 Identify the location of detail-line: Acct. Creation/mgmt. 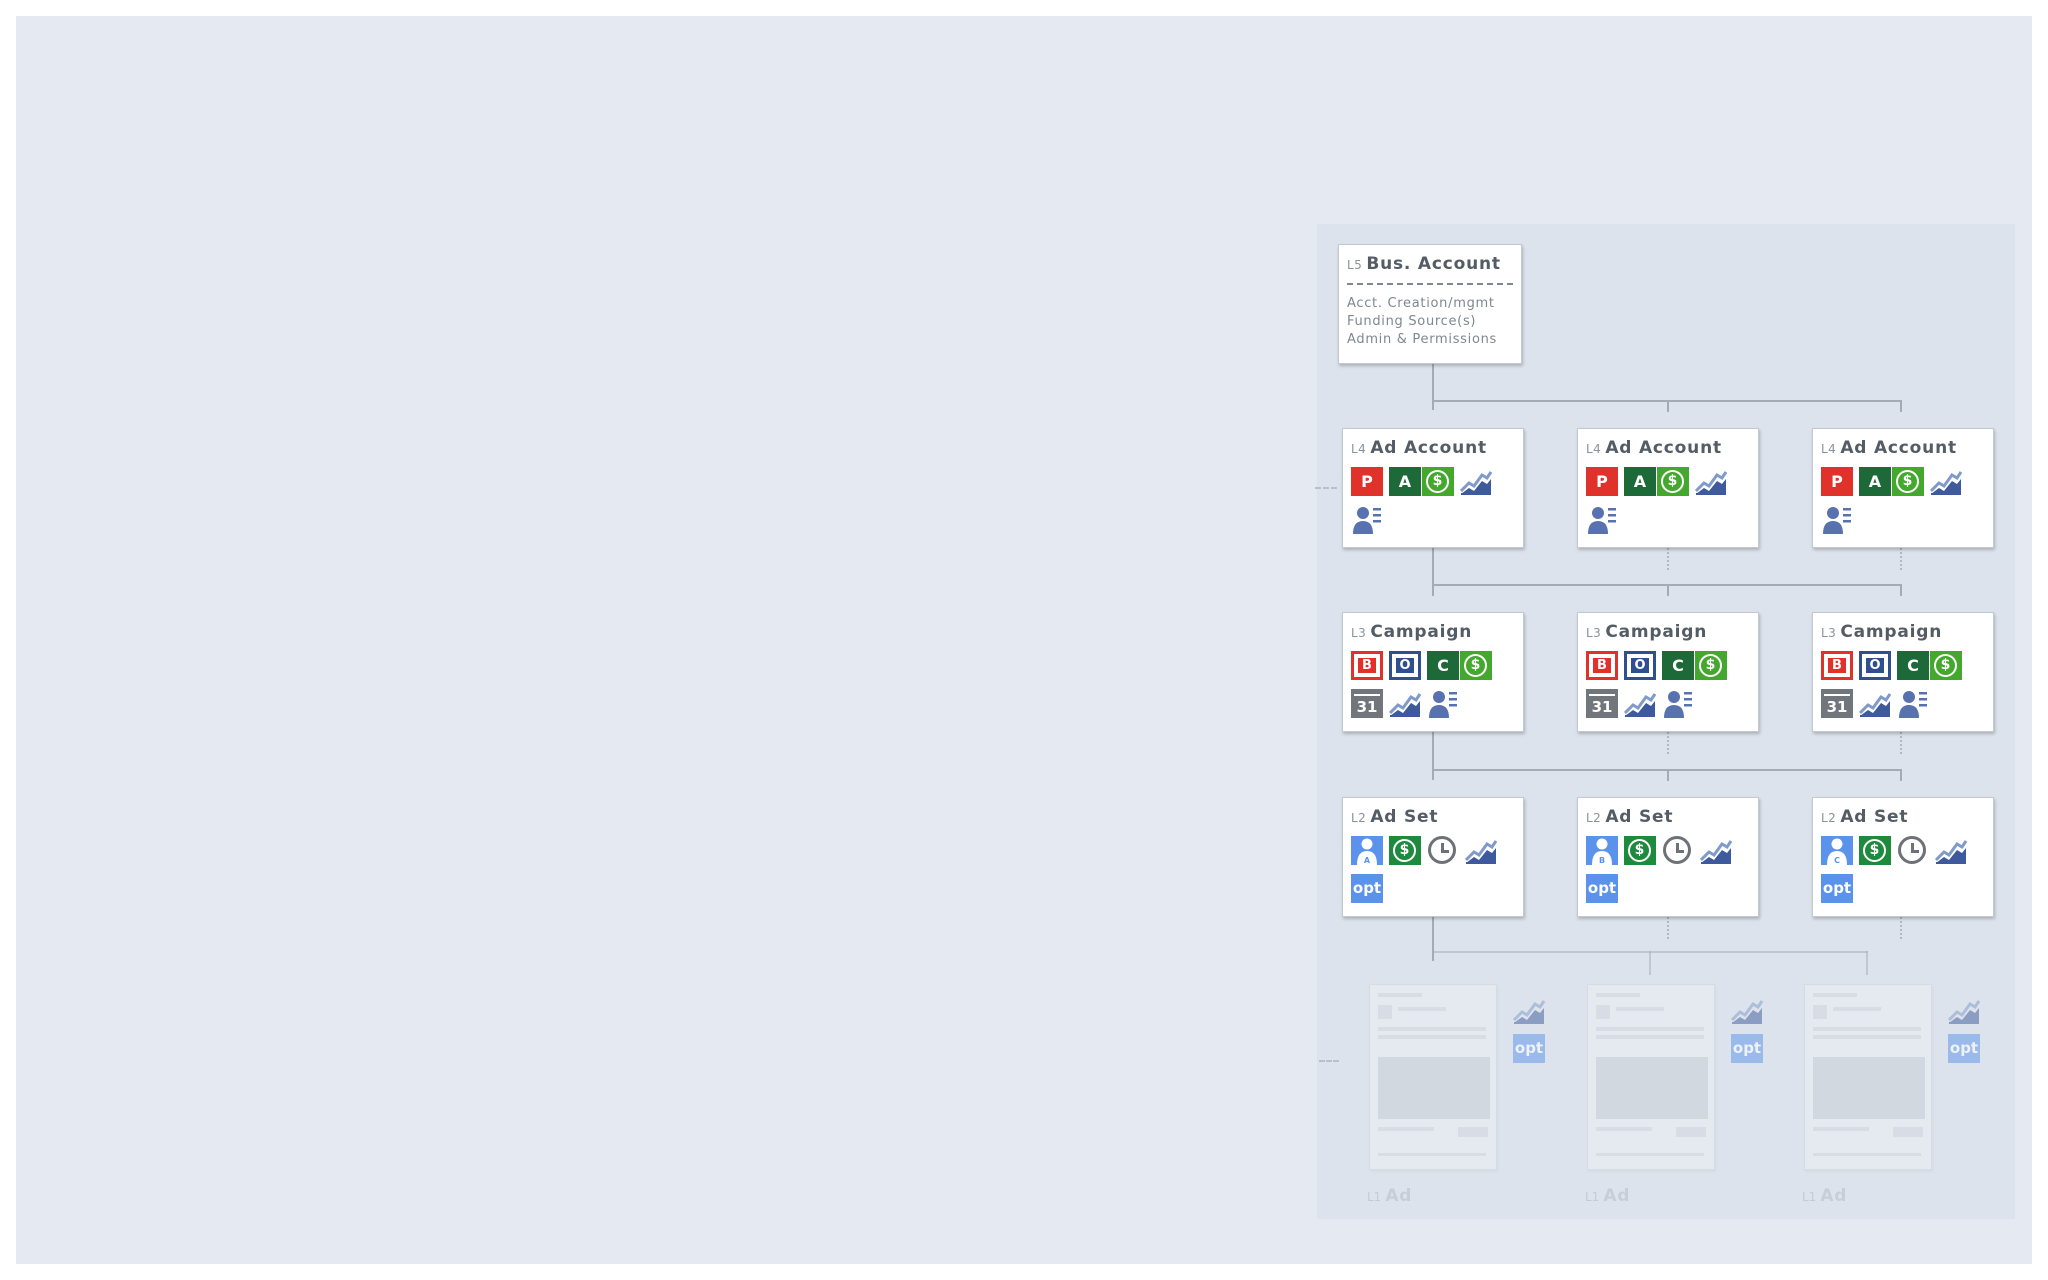
(1421, 303).